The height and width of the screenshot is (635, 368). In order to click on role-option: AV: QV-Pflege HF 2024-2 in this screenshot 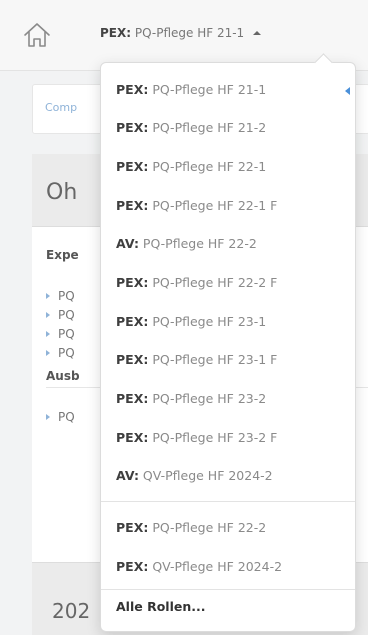, I will do `click(228, 476)`.